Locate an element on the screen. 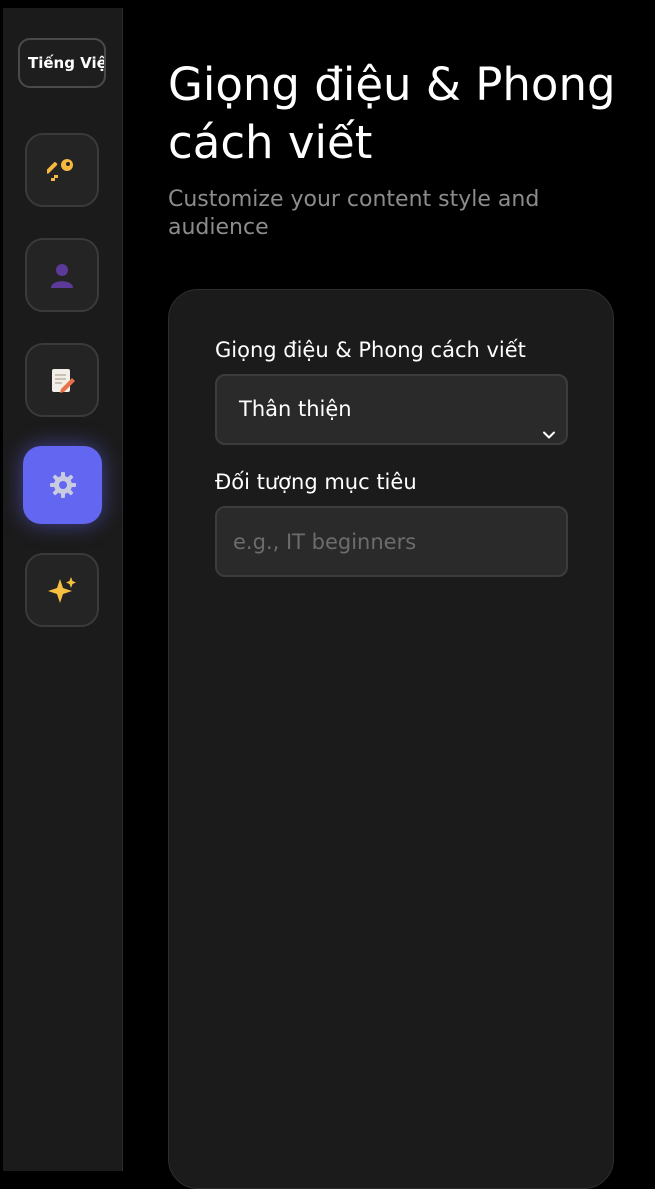 This screenshot has height=1189, width=655. page-title: Giọng điệu & Phong cách viết is located at coordinates (392, 113).